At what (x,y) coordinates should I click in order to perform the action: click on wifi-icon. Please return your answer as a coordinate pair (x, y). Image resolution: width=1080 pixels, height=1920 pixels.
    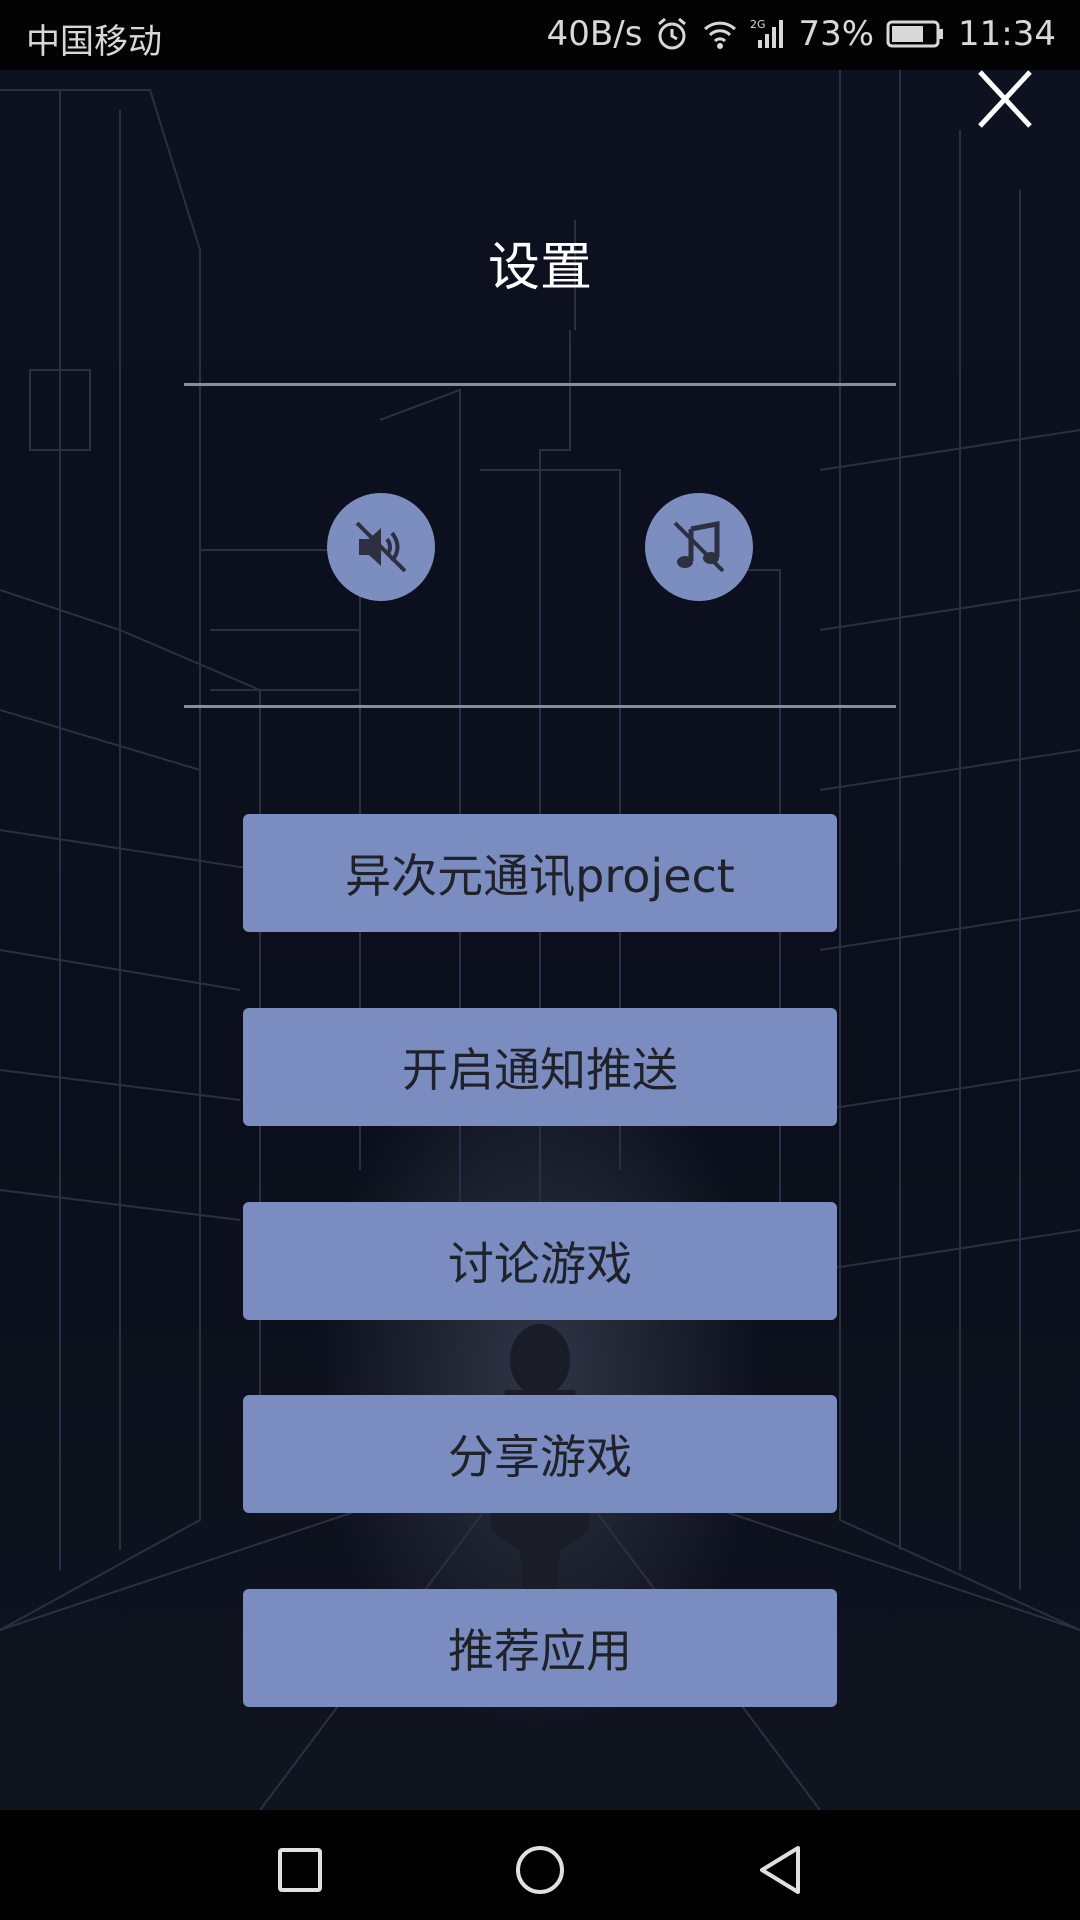
    Looking at the image, I should click on (720, 34).